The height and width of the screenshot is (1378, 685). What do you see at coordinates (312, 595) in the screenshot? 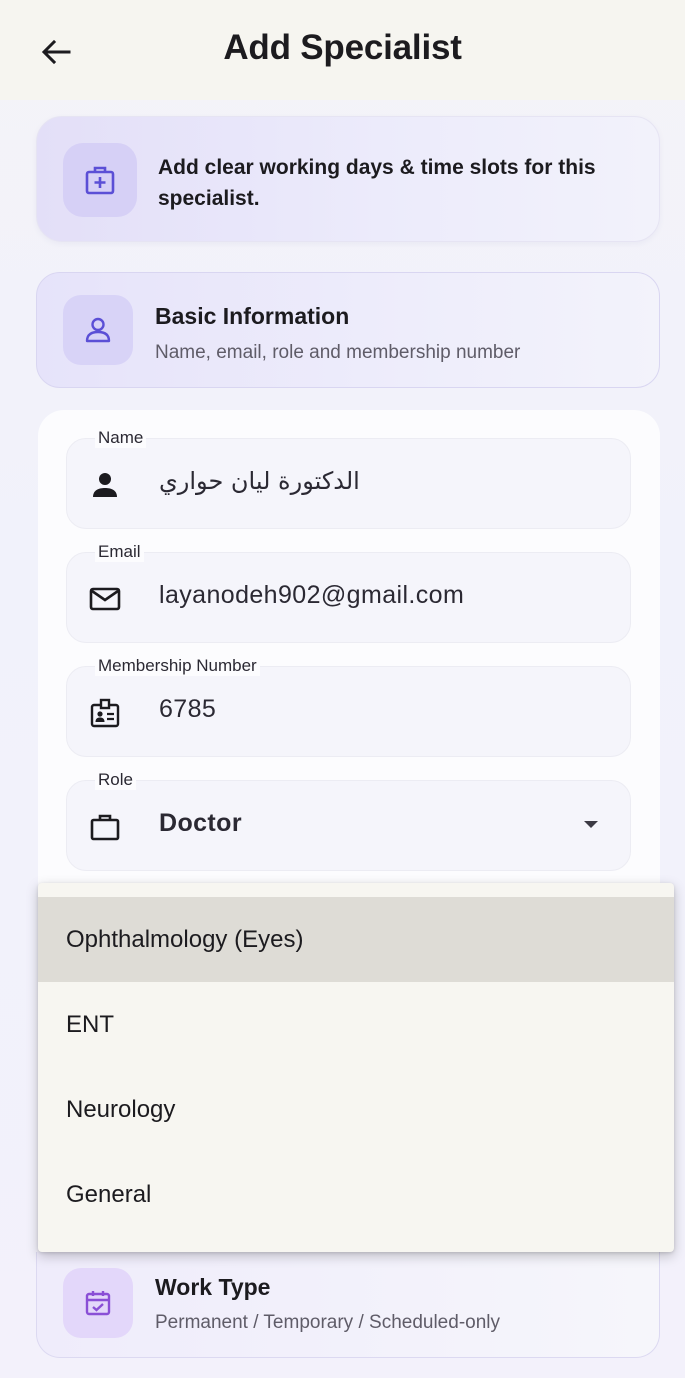
I see `email-value: layanodeh902@gmail.com` at bounding box center [312, 595].